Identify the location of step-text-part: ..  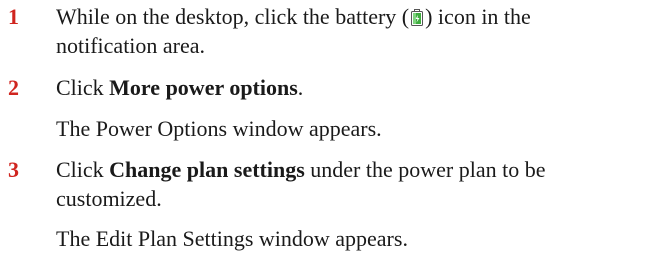
(300, 87).